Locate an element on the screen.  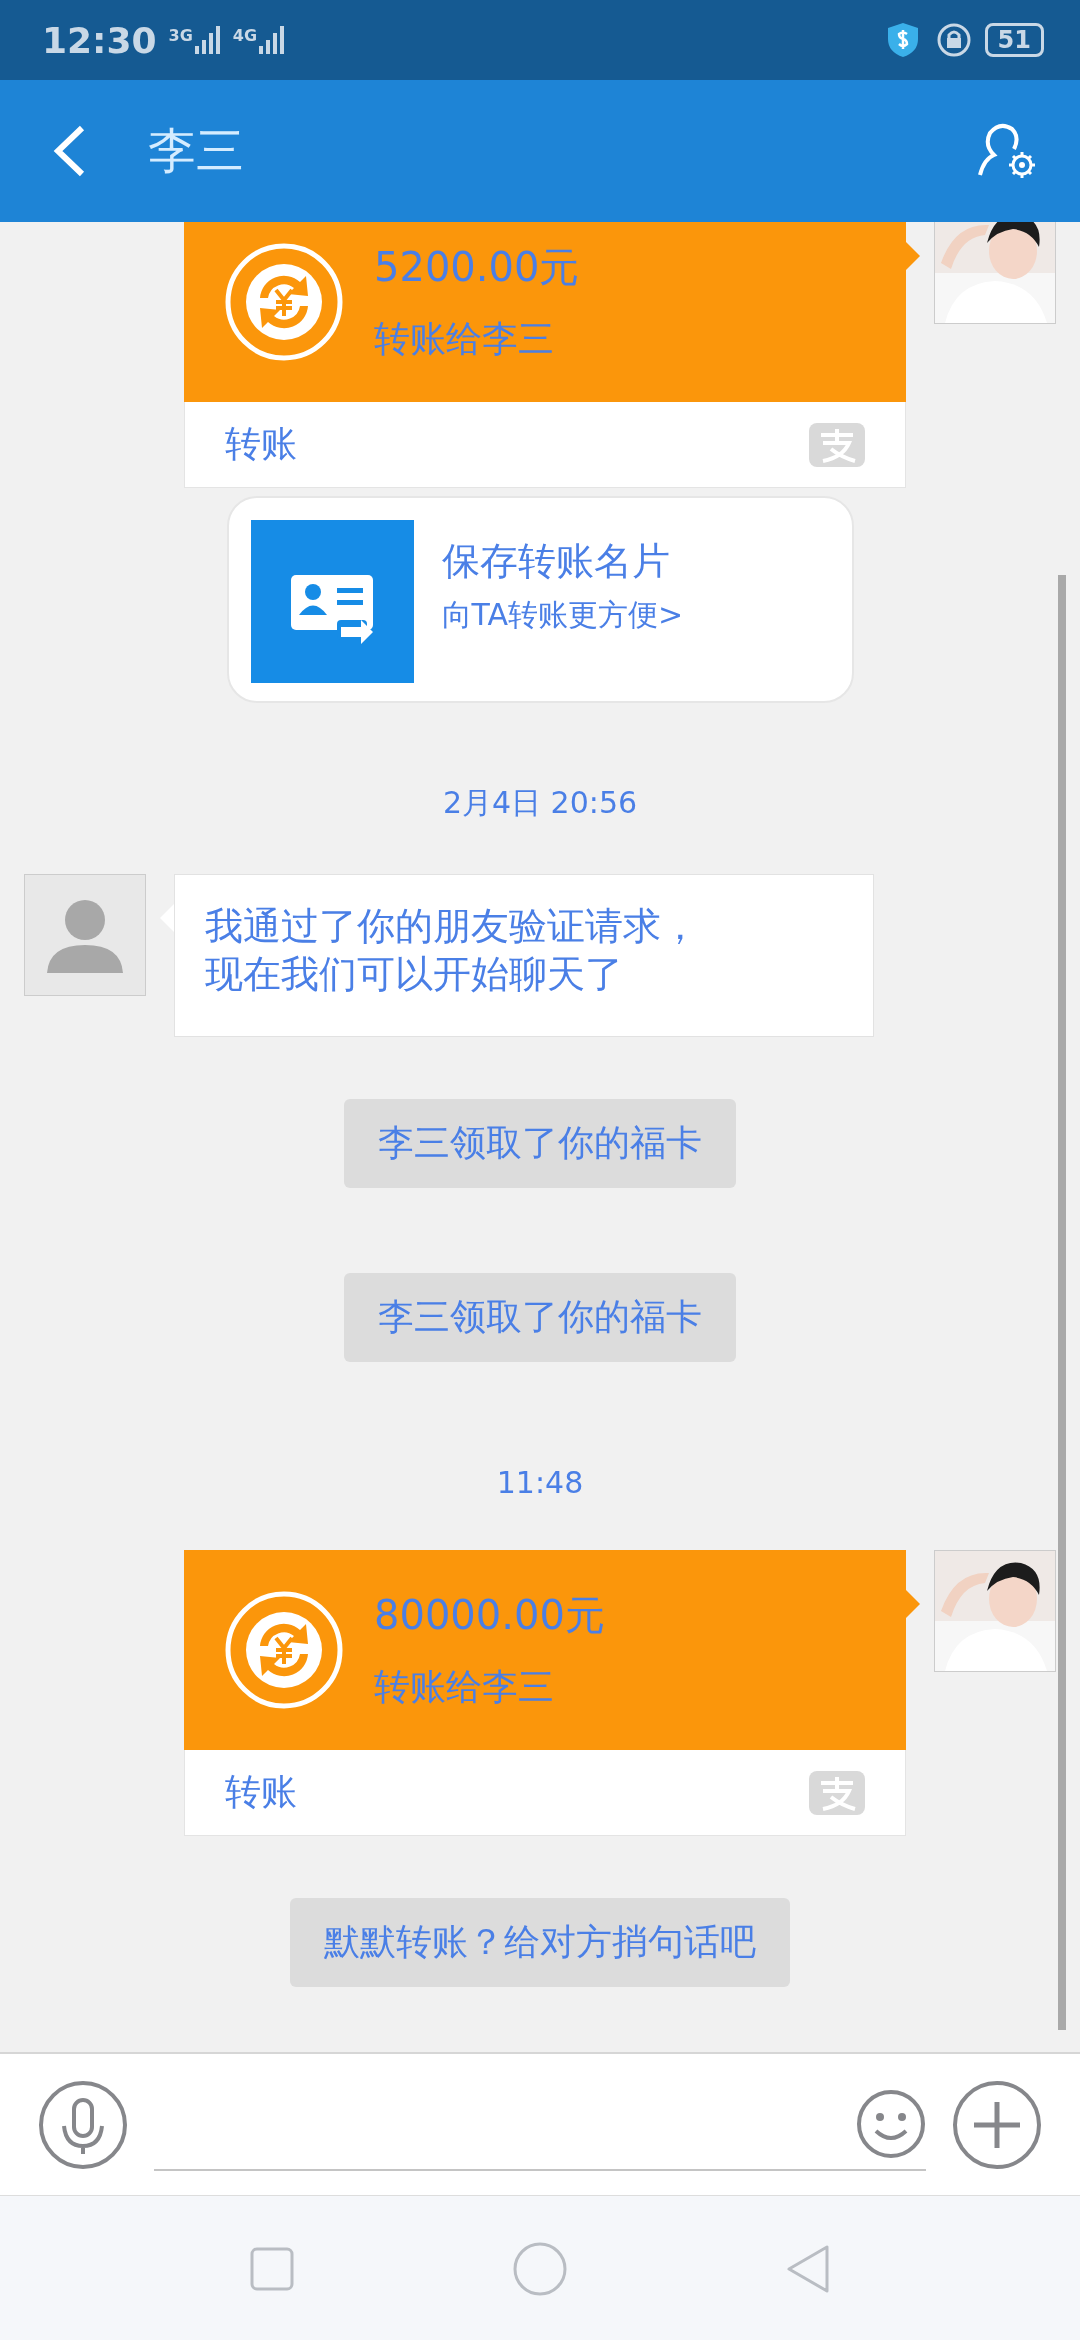
system-notice: 默默转账？给对方捎句话吧 is located at coordinates (540, 1942).